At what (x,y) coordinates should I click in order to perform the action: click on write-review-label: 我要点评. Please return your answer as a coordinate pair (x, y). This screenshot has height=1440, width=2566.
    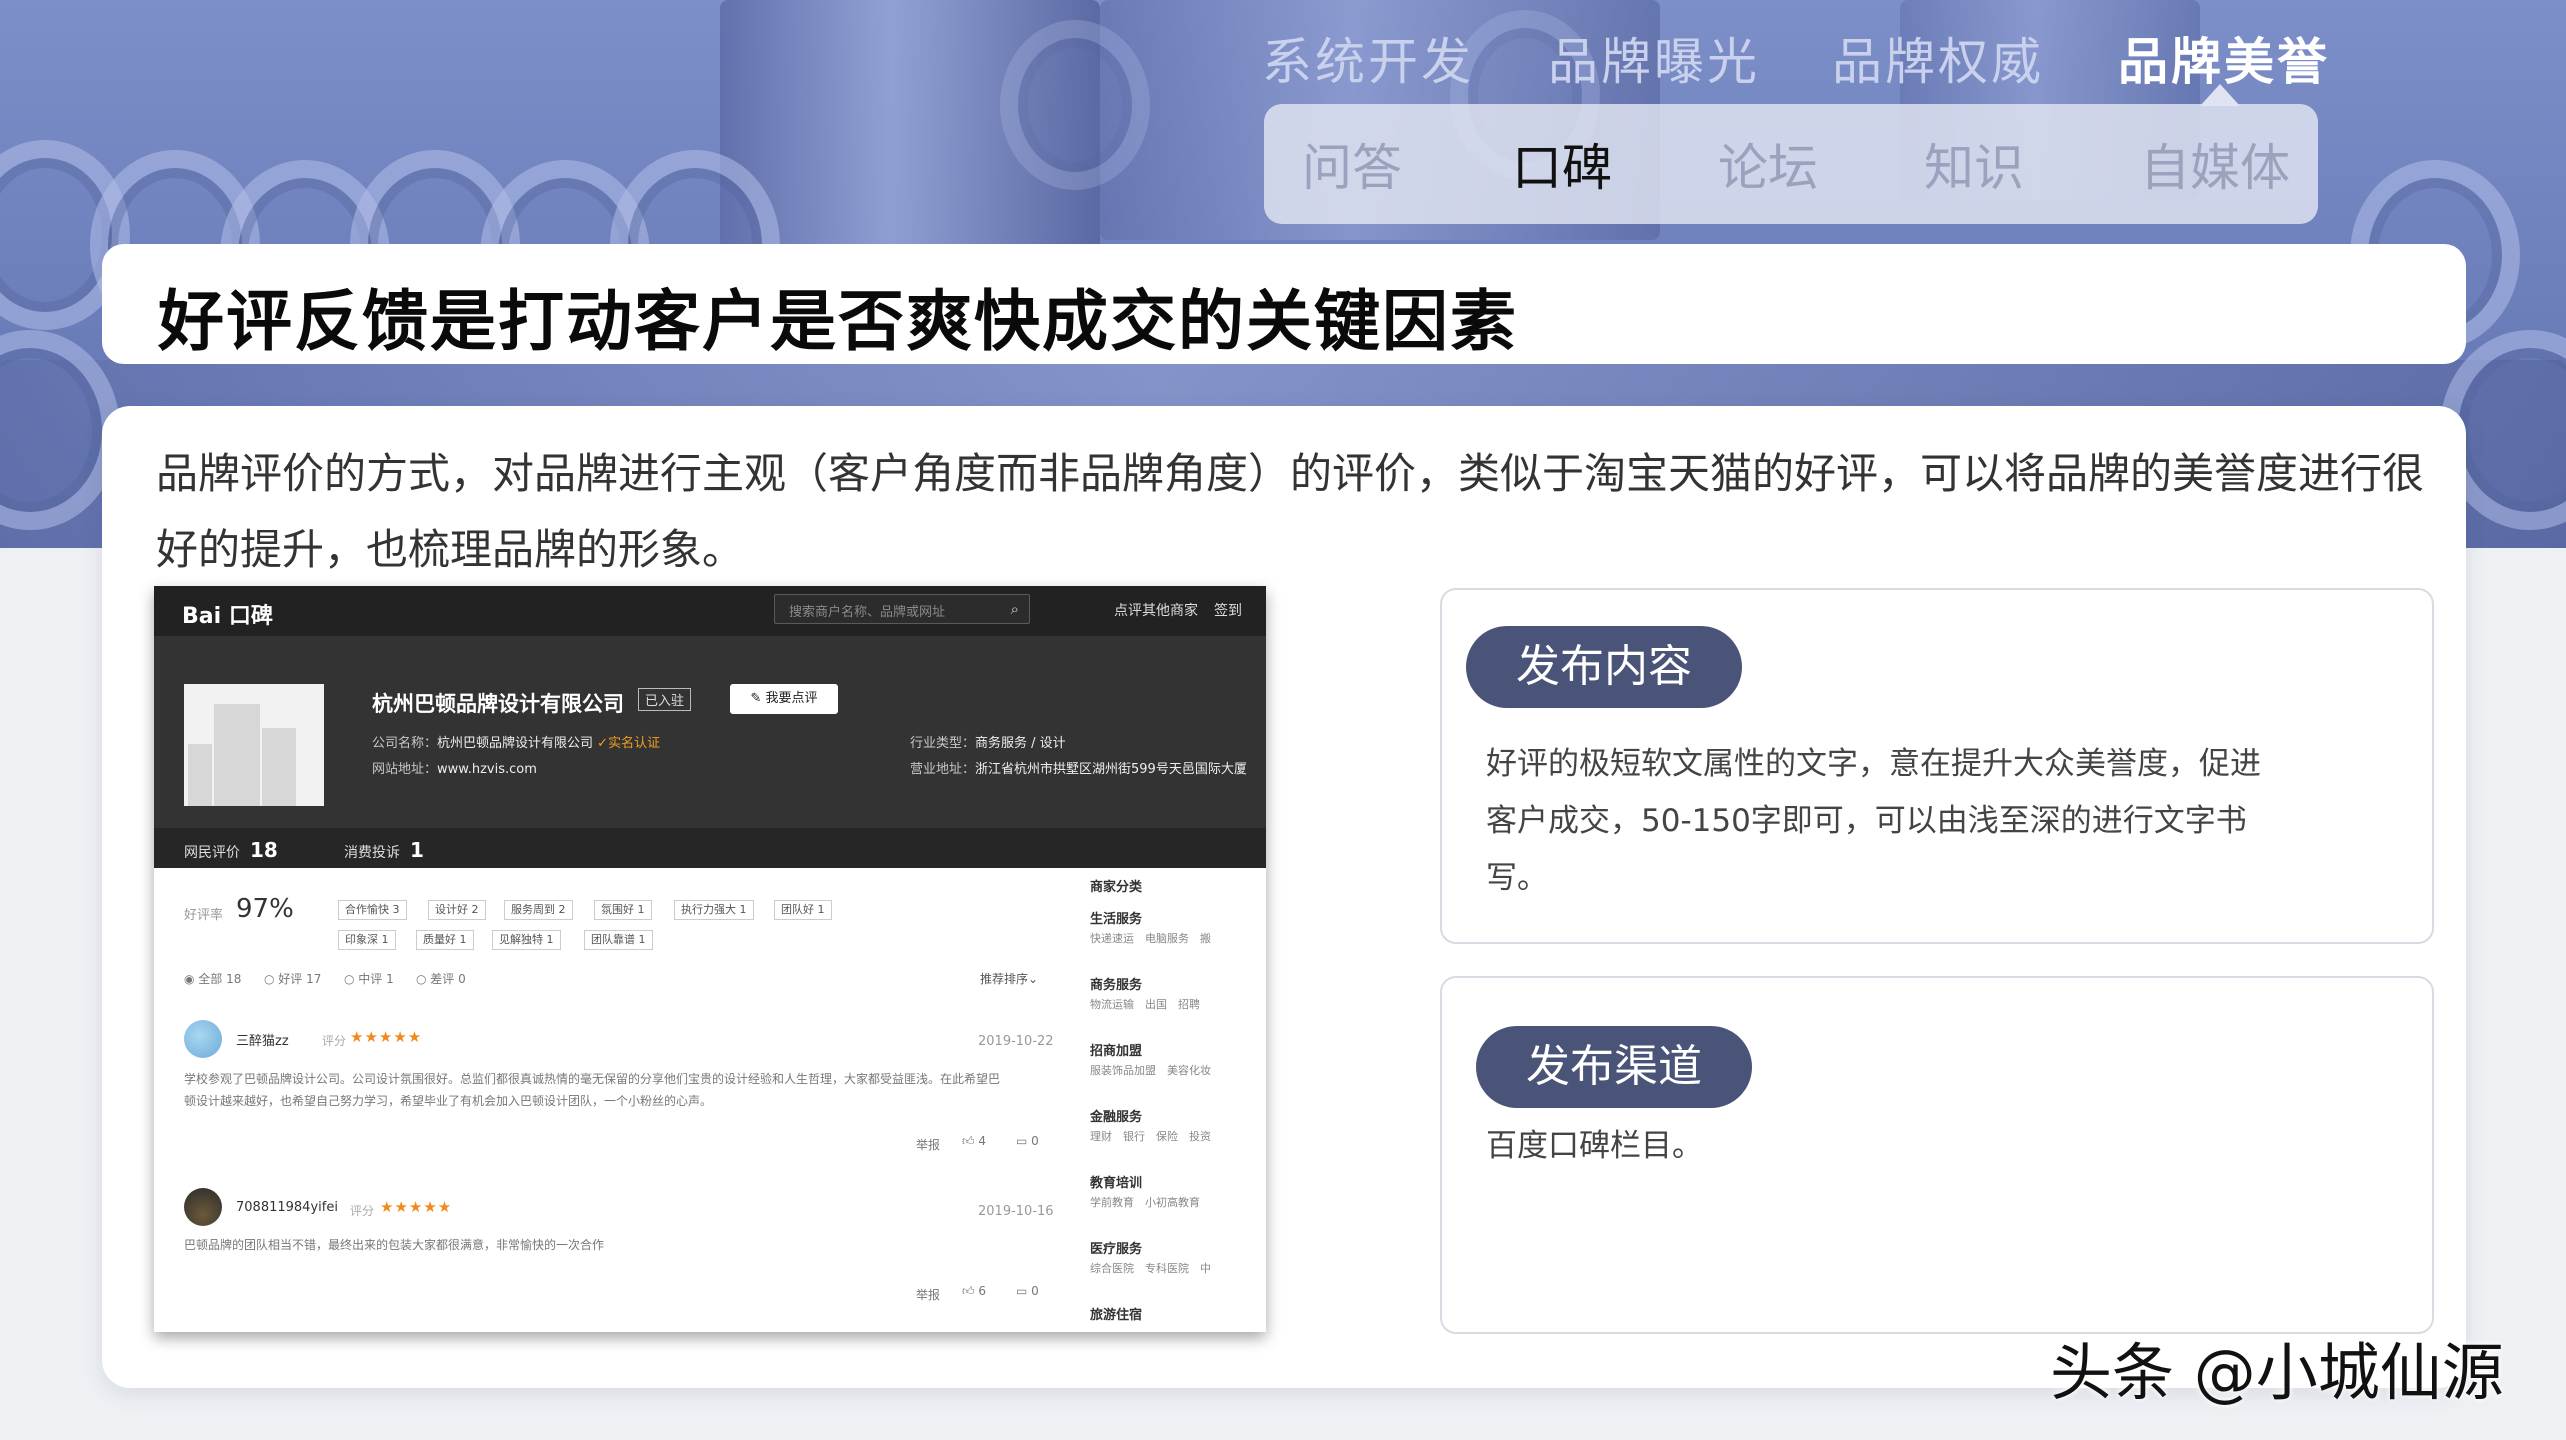
    Looking at the image, I should click on (791, 698).